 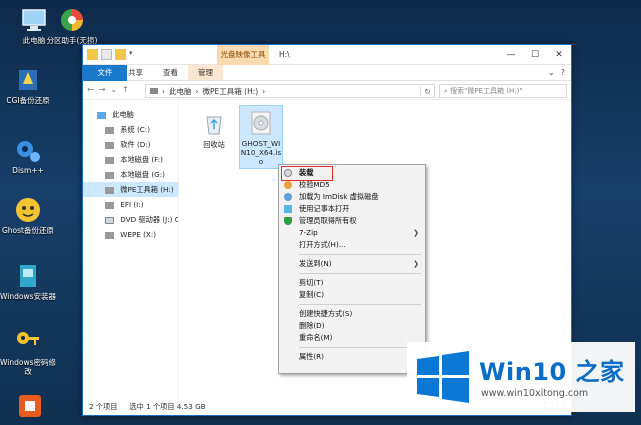 I want to click on nav-item-drive-g: 本地磁盘 (G:), so click(x=130, y=174).